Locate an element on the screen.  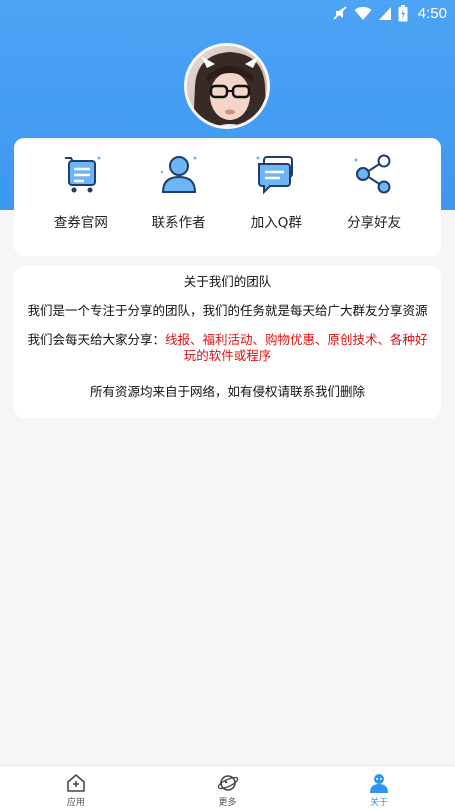
quick-menu-card: 查券官网 联系作者 加入Q群 分享好友 is located at coordinates (227, 197).